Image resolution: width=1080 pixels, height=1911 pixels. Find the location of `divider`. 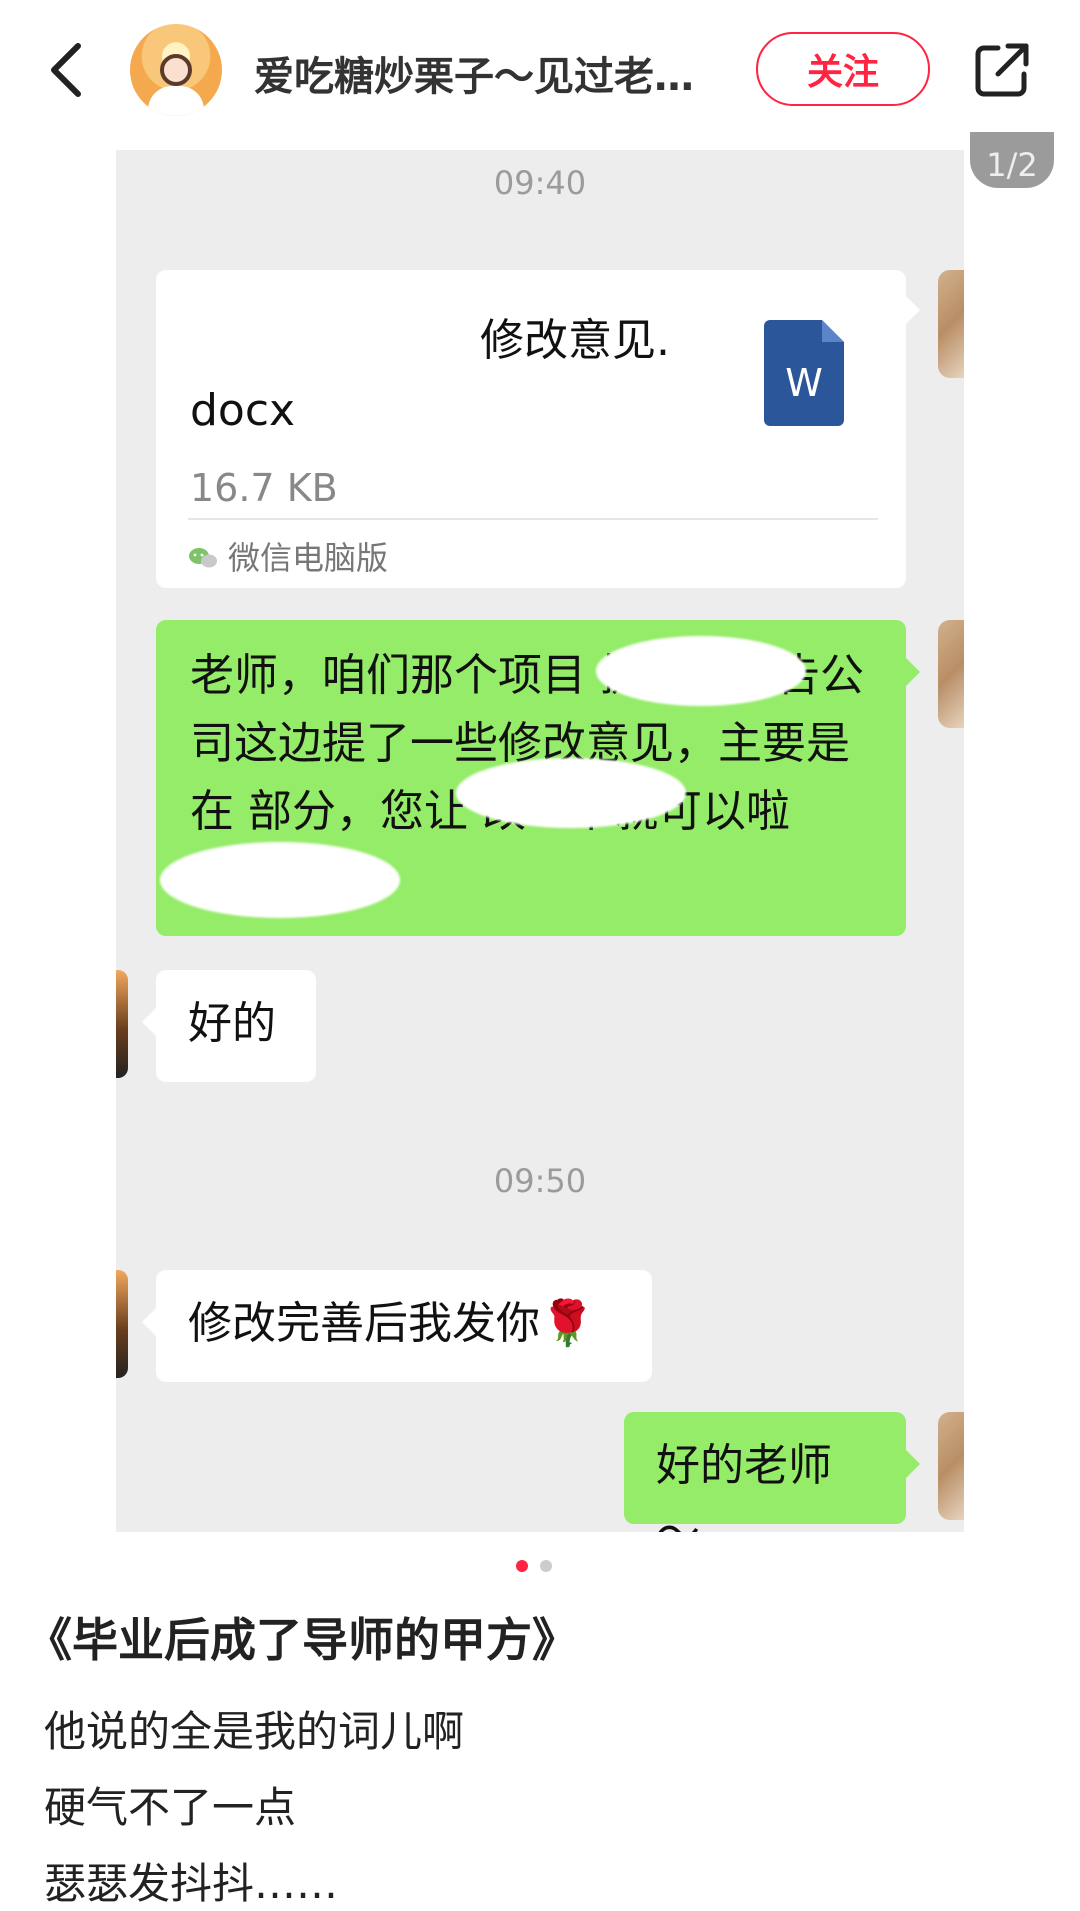

divider is located at coordinates (533, 519).